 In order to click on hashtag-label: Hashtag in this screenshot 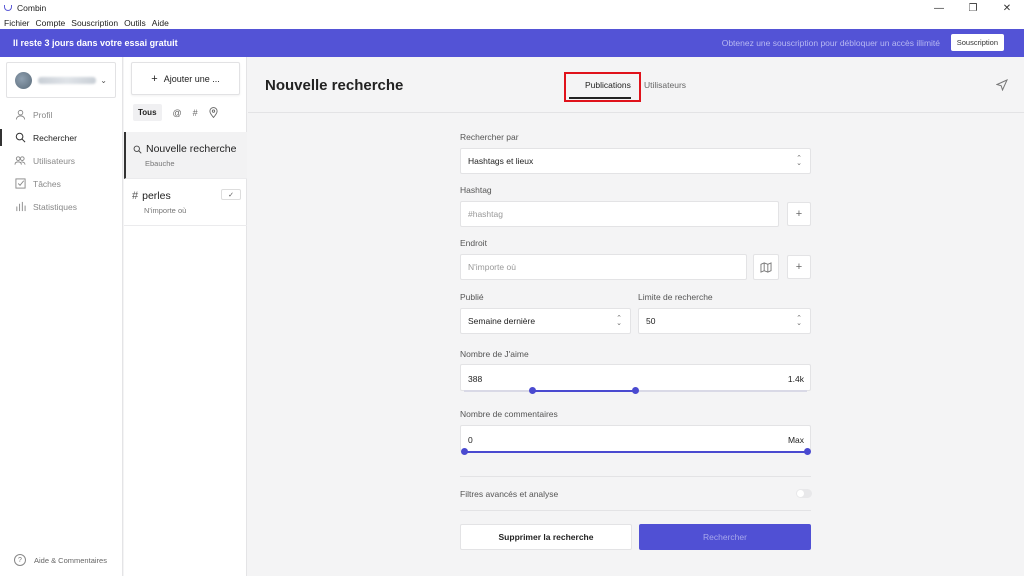, I will do `click(476, 190)`.